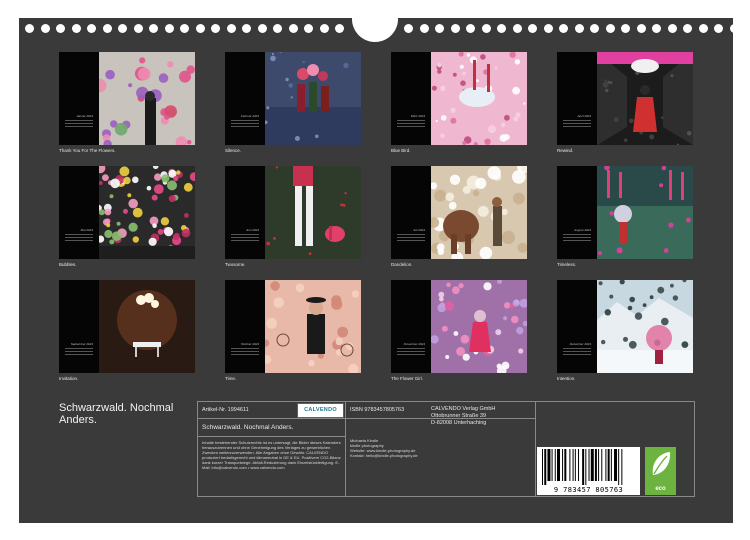 The width and height of the screenshot is (750, 540). I want to click on month-thumbnail: Dezember 2024, so click(625, 326).